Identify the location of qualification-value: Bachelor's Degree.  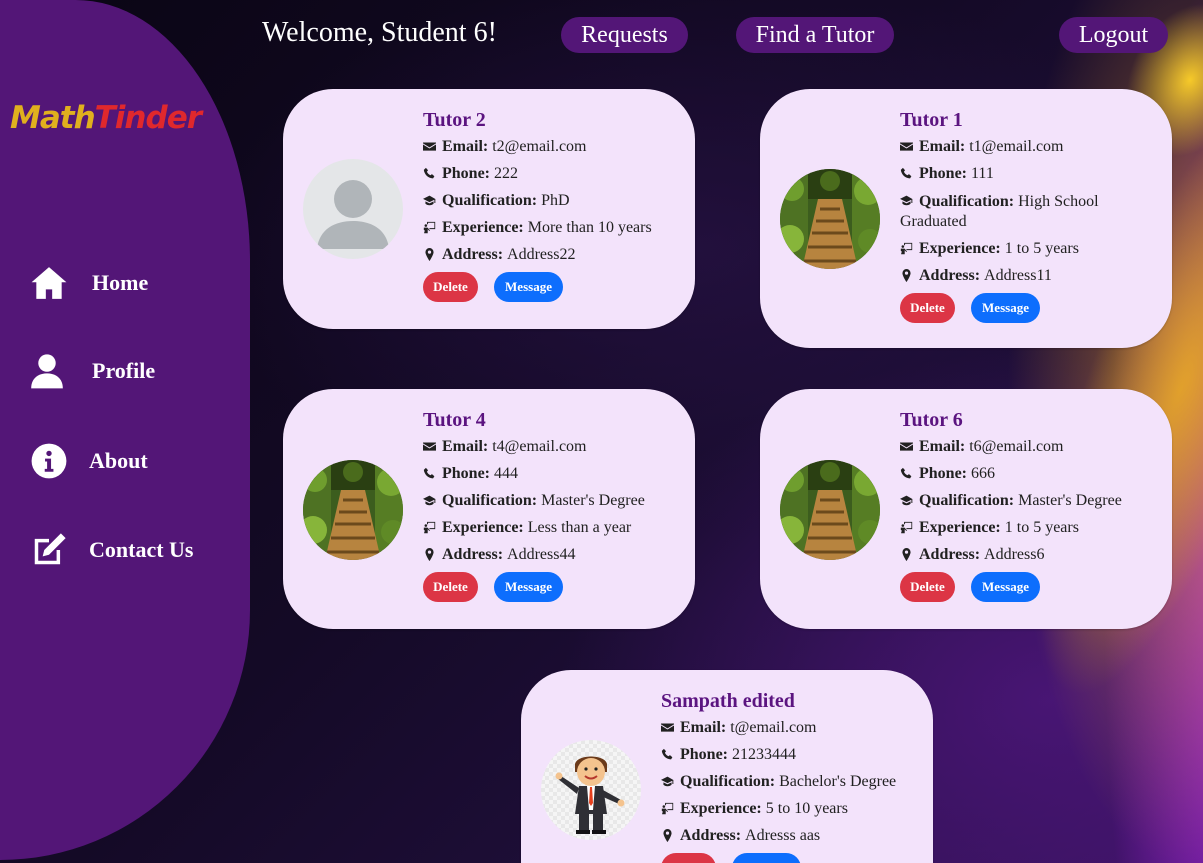
(838, 781).